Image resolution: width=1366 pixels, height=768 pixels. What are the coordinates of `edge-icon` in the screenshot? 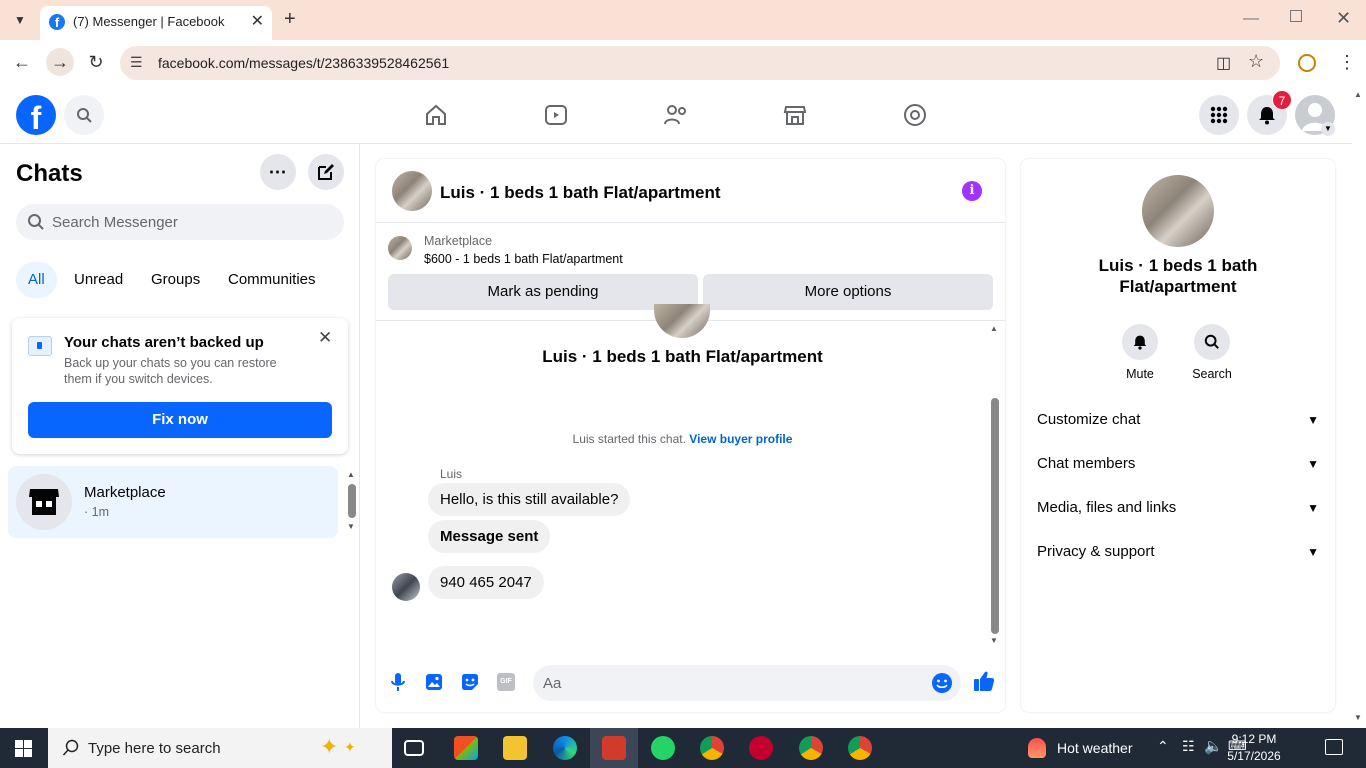 It's located at (565, 748).